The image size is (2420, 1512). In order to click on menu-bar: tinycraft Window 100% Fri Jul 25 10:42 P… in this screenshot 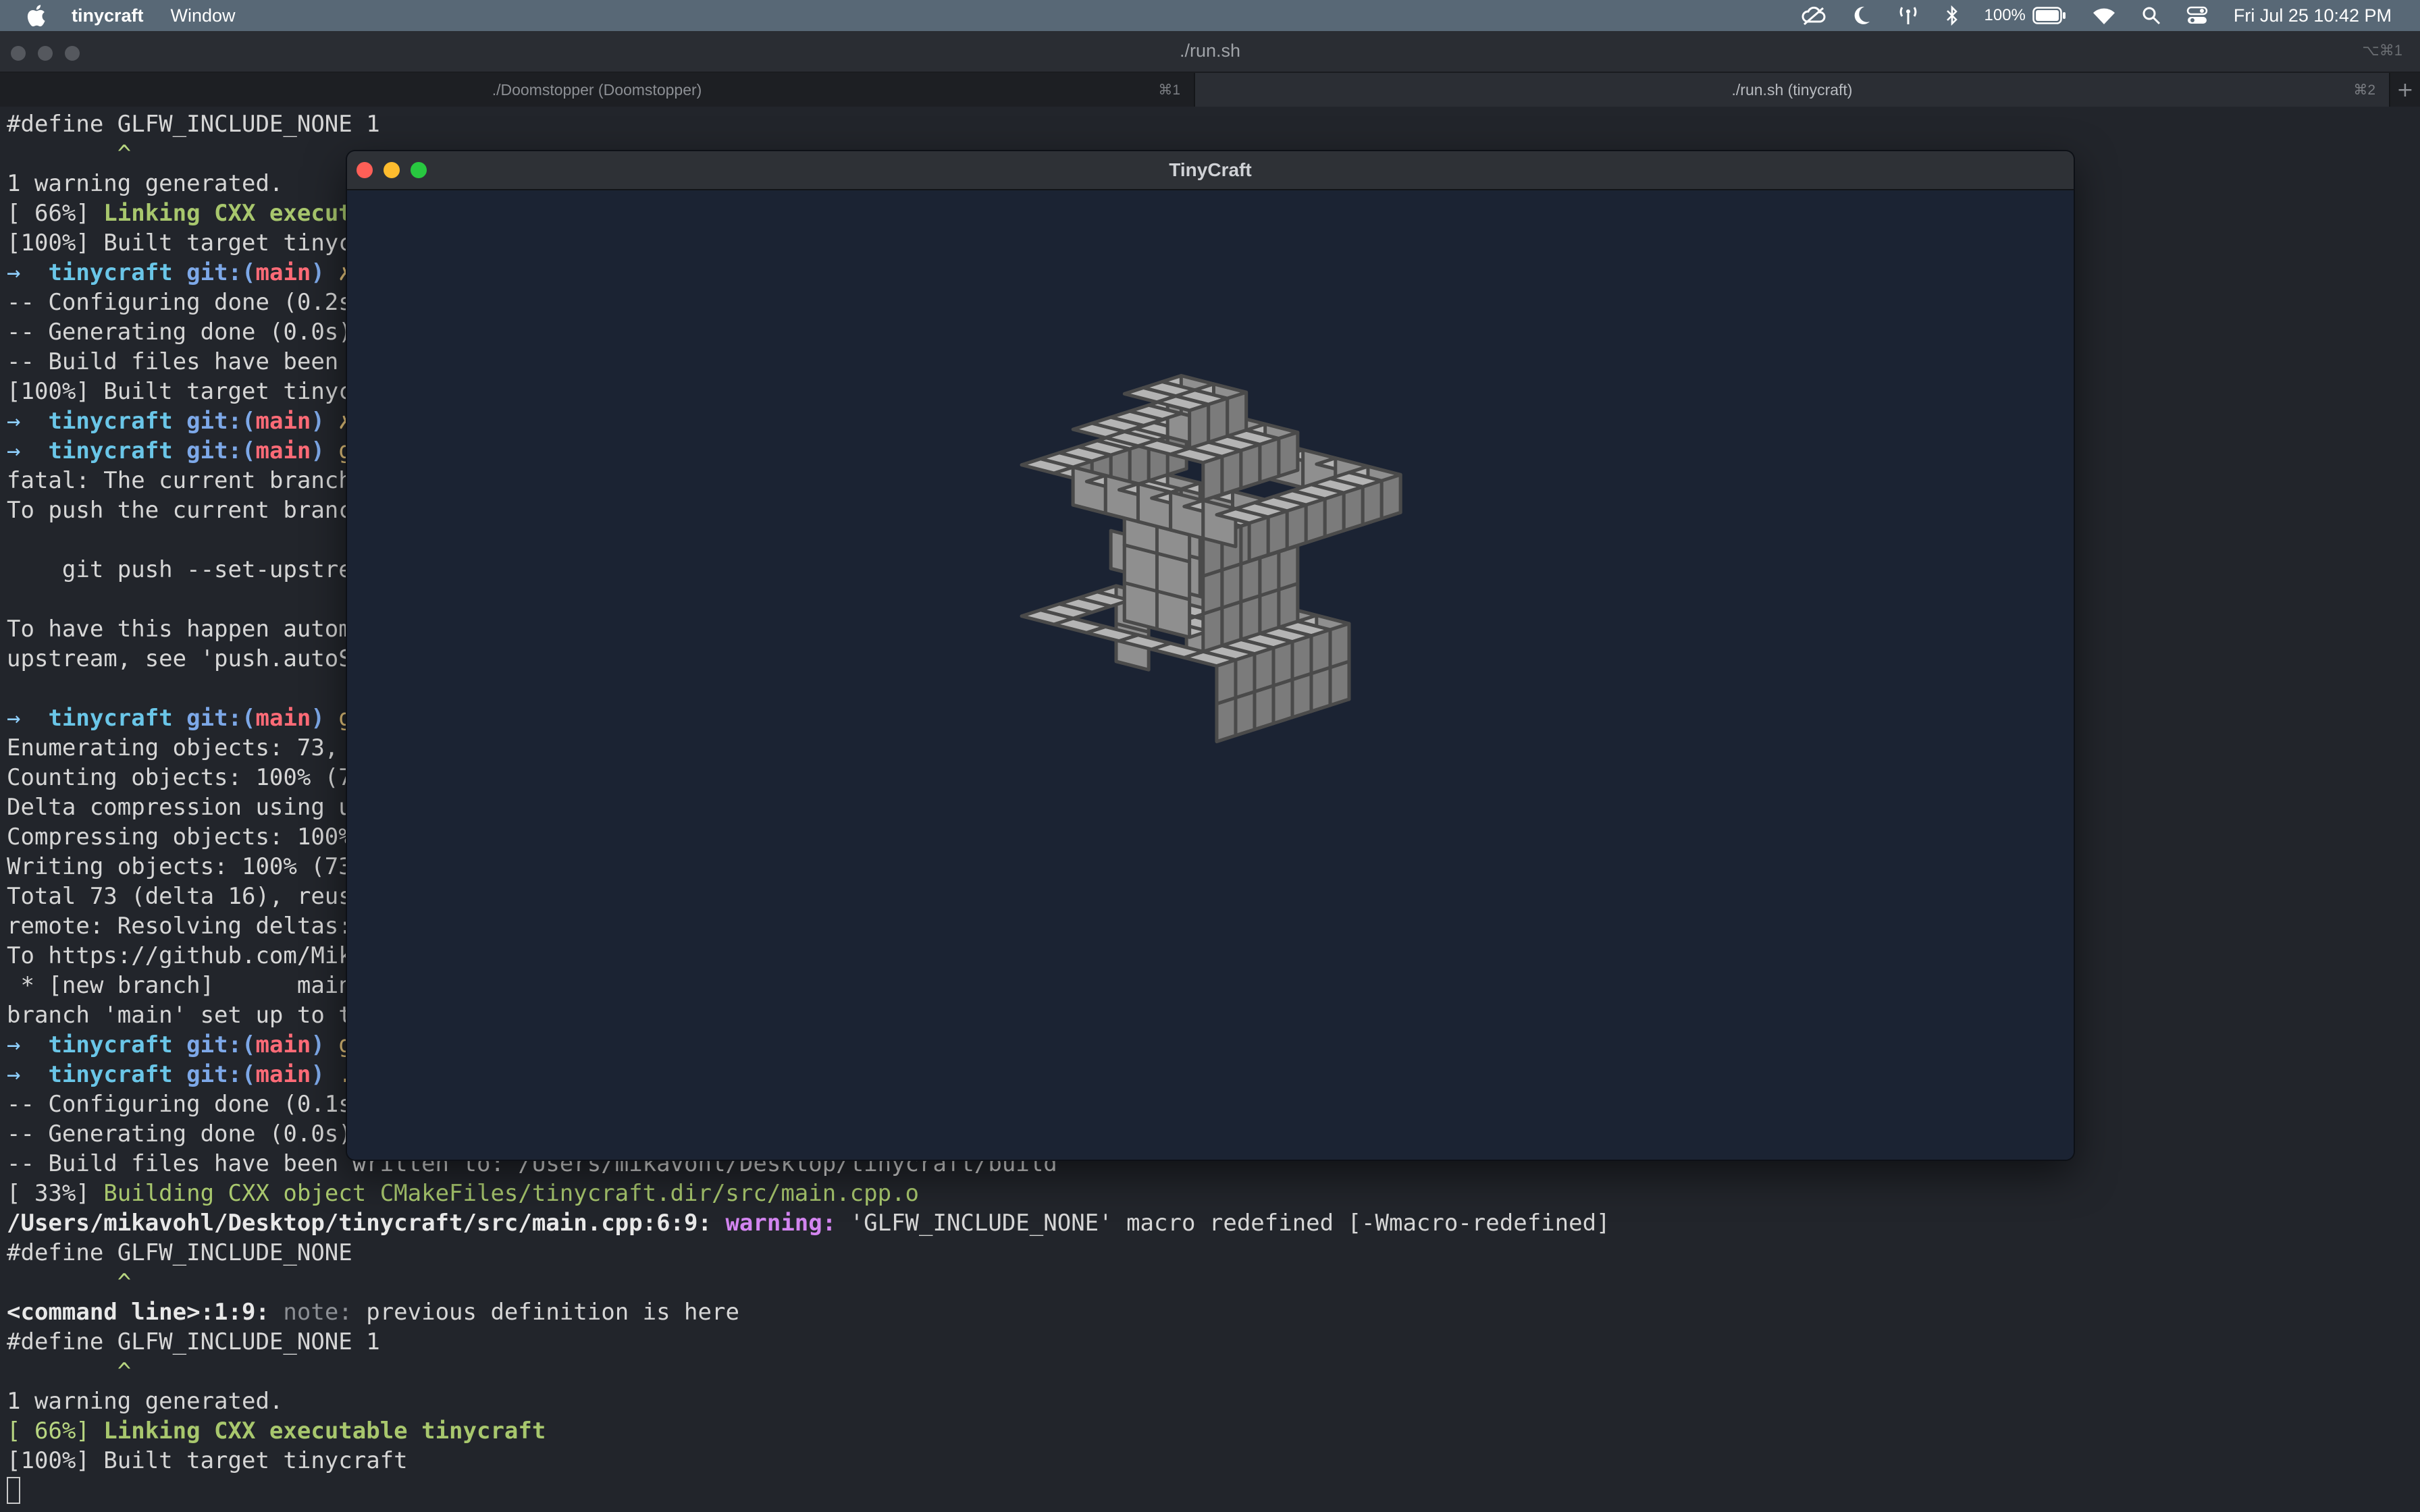, I will do `click(1210, 15)`.